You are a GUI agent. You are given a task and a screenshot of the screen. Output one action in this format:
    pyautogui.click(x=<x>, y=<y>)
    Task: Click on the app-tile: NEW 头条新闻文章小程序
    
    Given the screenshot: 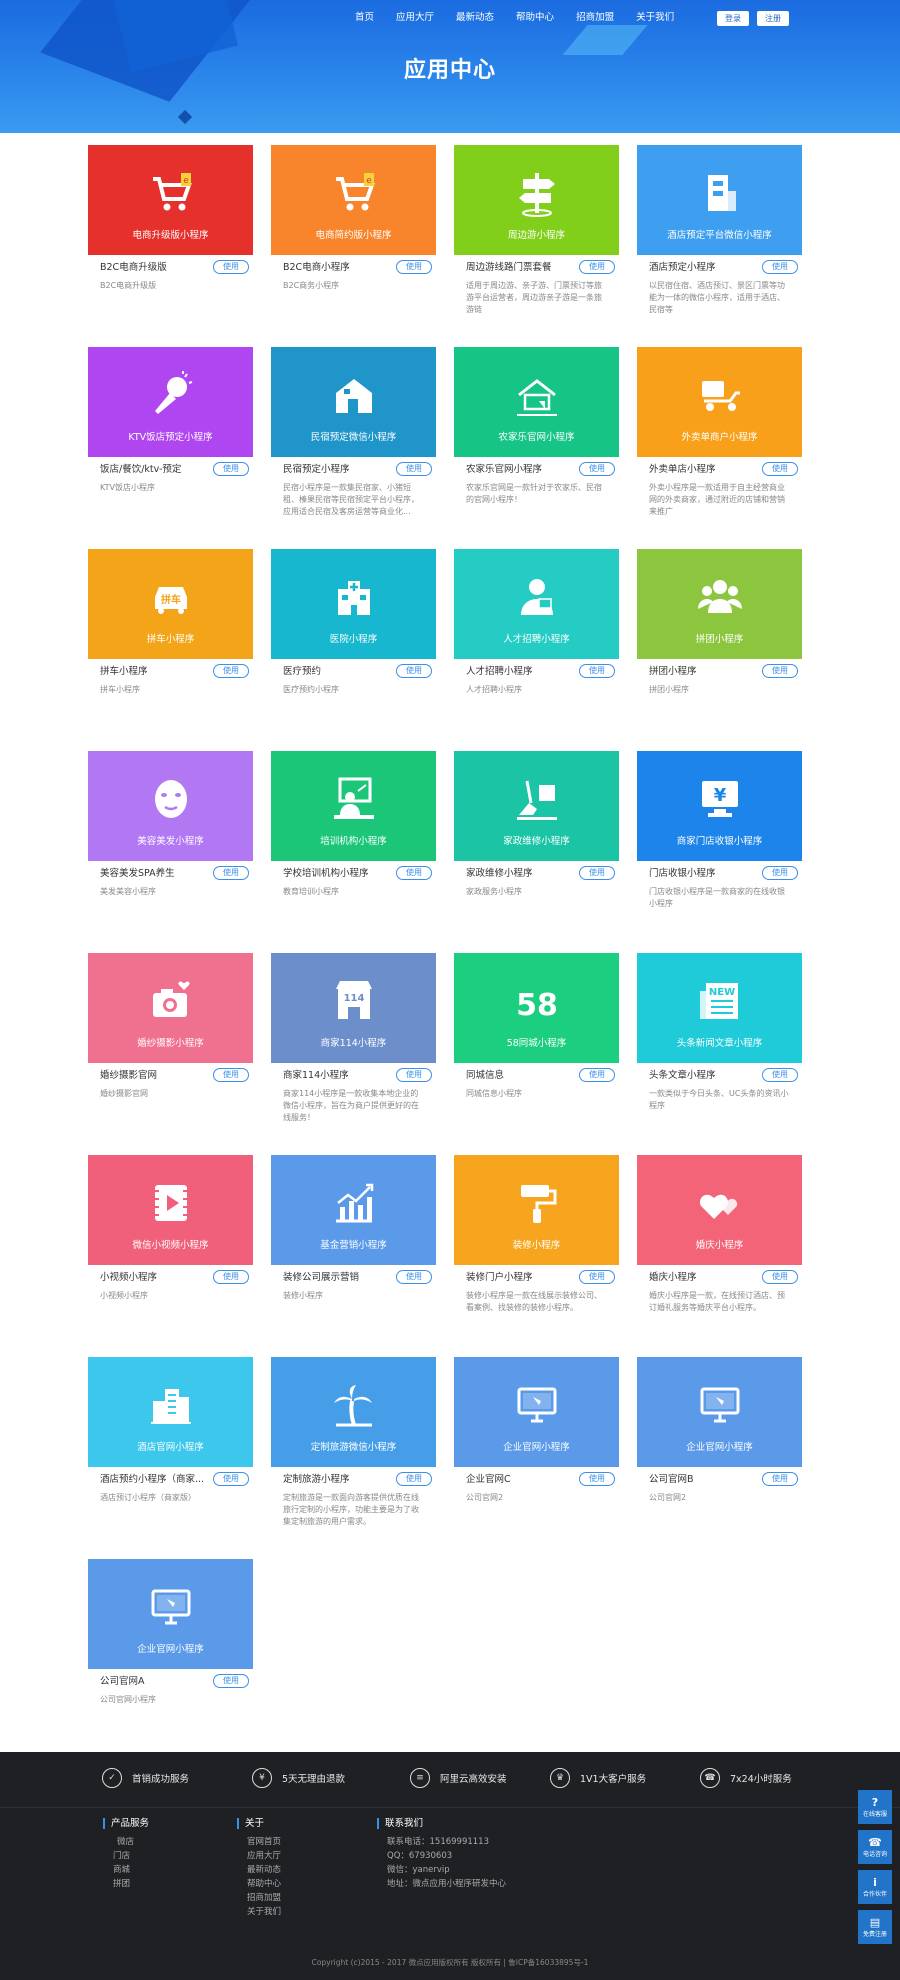 What is the action you would take?
    pyautogui.click(x=719, y=1008)
    